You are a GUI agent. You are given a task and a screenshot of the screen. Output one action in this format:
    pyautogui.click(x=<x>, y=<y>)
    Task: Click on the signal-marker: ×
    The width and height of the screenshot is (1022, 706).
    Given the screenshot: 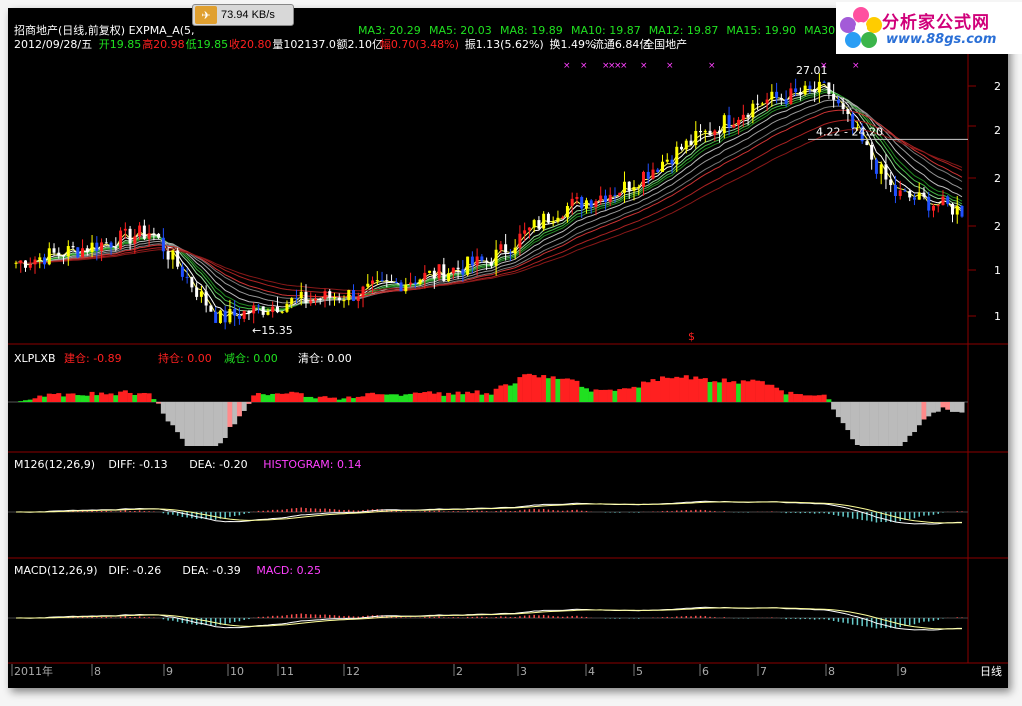 What is the action you would take?
    pyautogui.click(x=584, y=66)
    